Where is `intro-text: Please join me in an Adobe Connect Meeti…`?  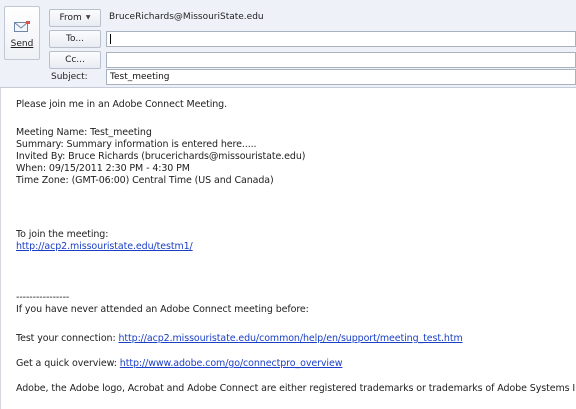 intro-text: Please join me in an Adobe Connect Meeti… is located at coordinates (122, 104).